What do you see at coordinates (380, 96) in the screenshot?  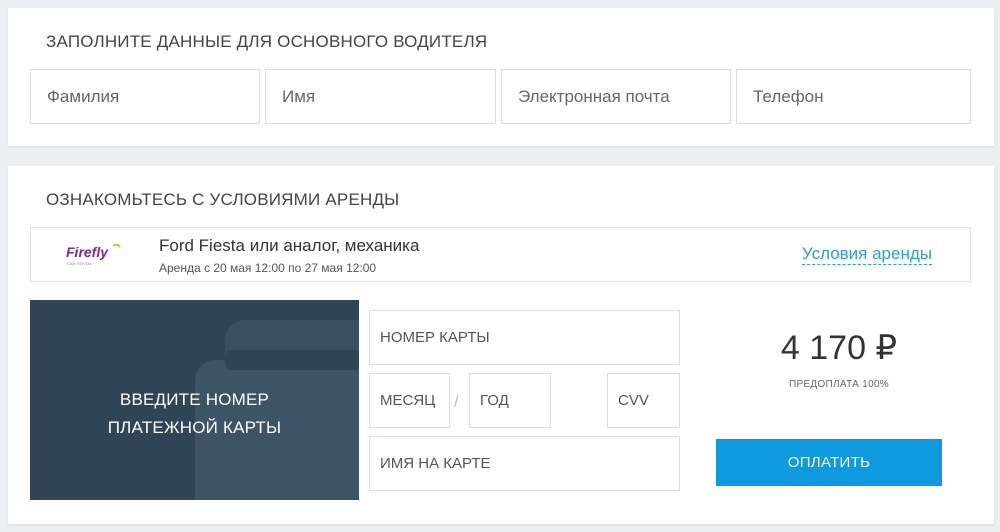 I see `first-name-field` at bounding box center [380, 96].